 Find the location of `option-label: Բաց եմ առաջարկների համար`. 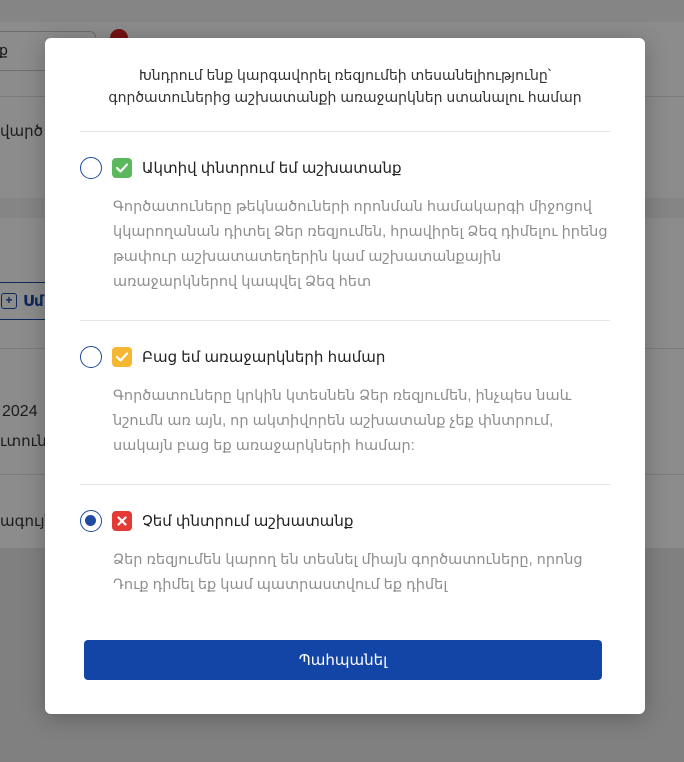

option-label: Բաց եմ առաջարկների համար is located at coordinates (264, 357).